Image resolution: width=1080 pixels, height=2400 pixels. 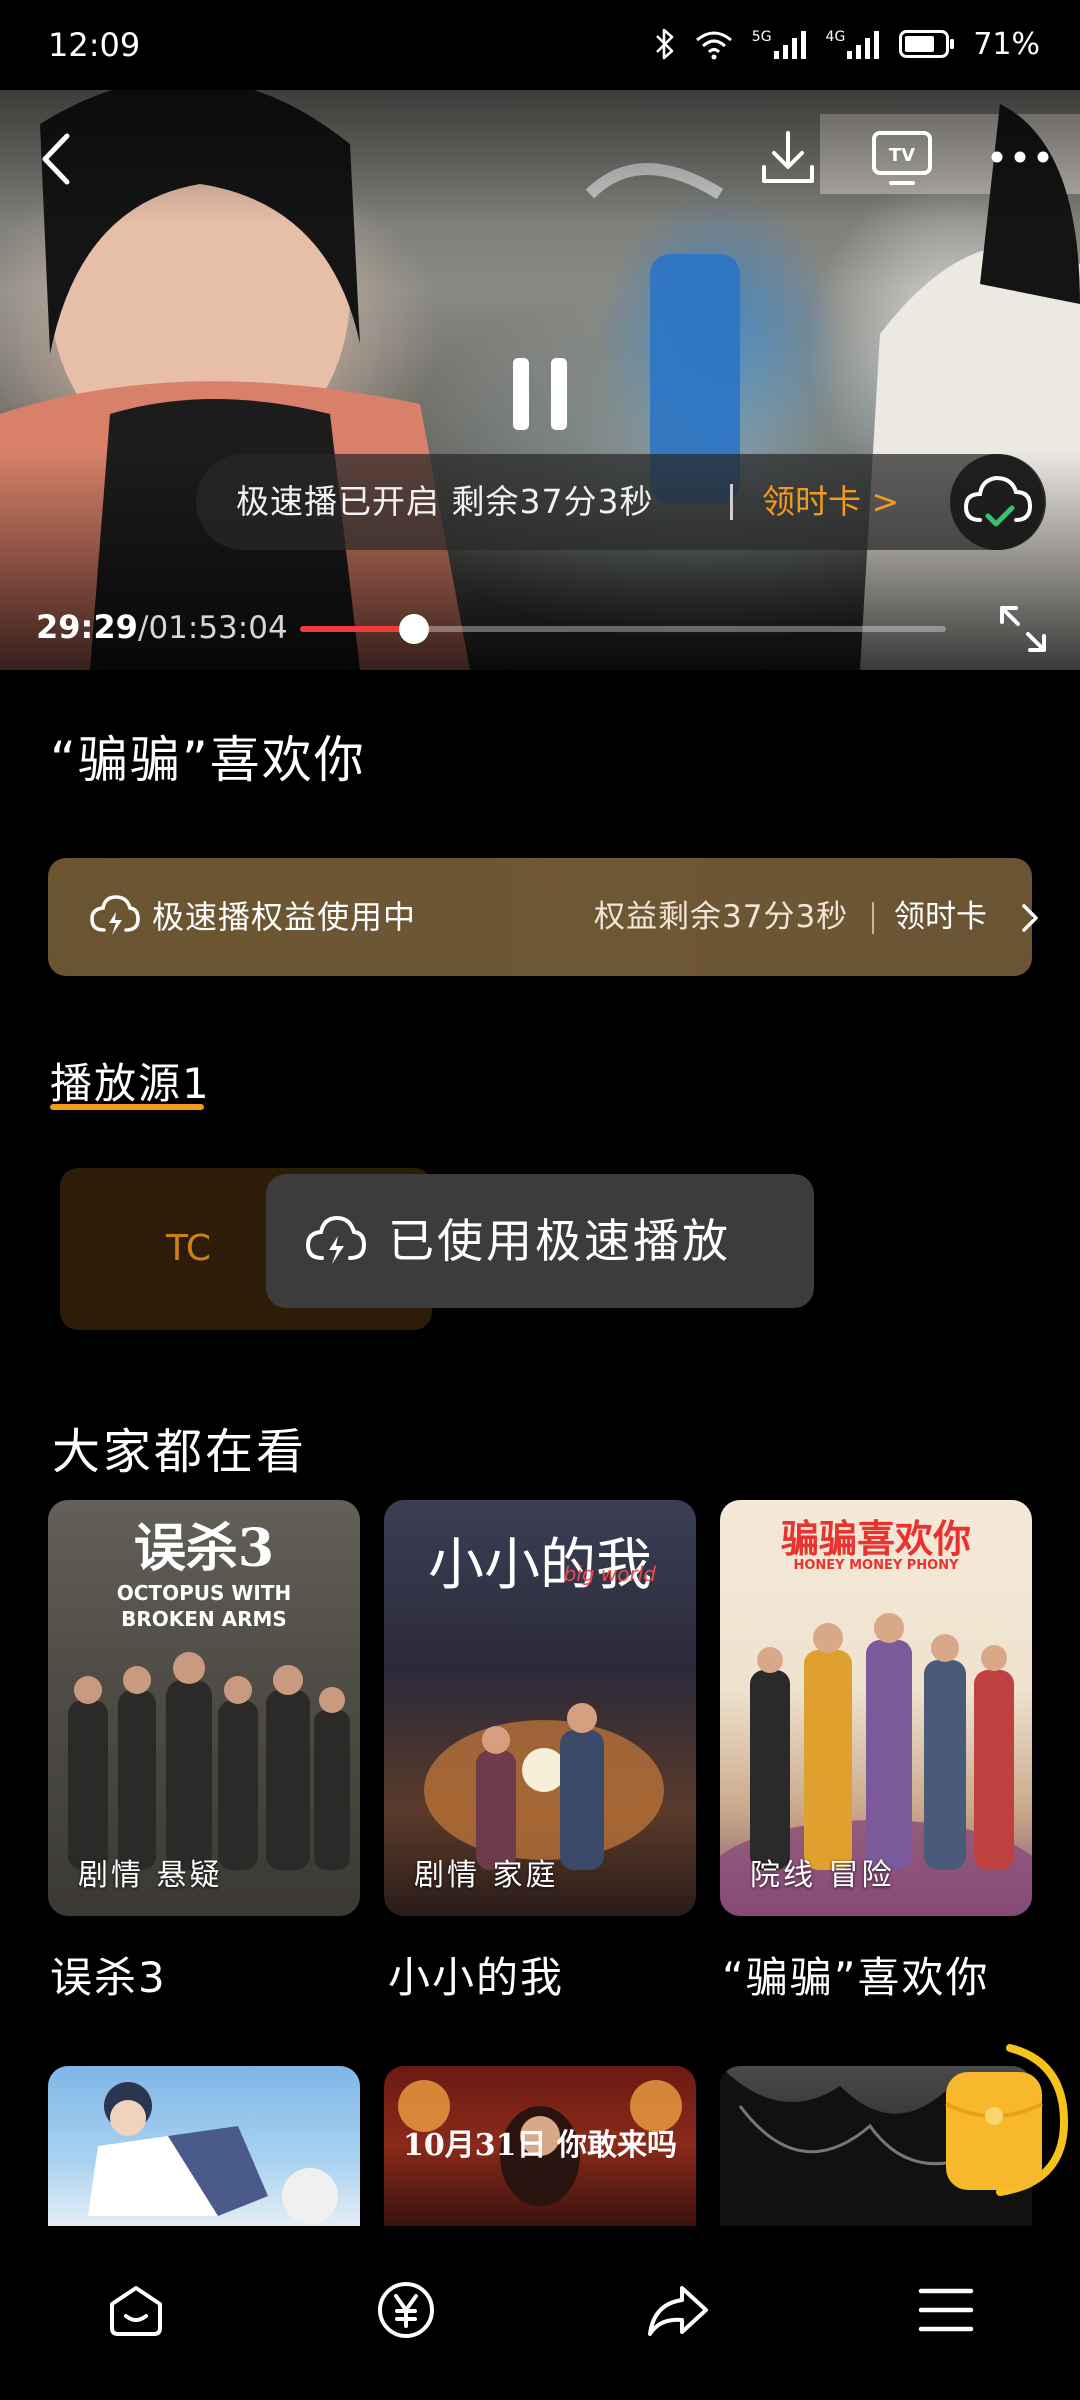 What do you see at coordinates (664, 44) in the screenshot?
I see `bluetooth-icon` at bounding box center [664, 44].